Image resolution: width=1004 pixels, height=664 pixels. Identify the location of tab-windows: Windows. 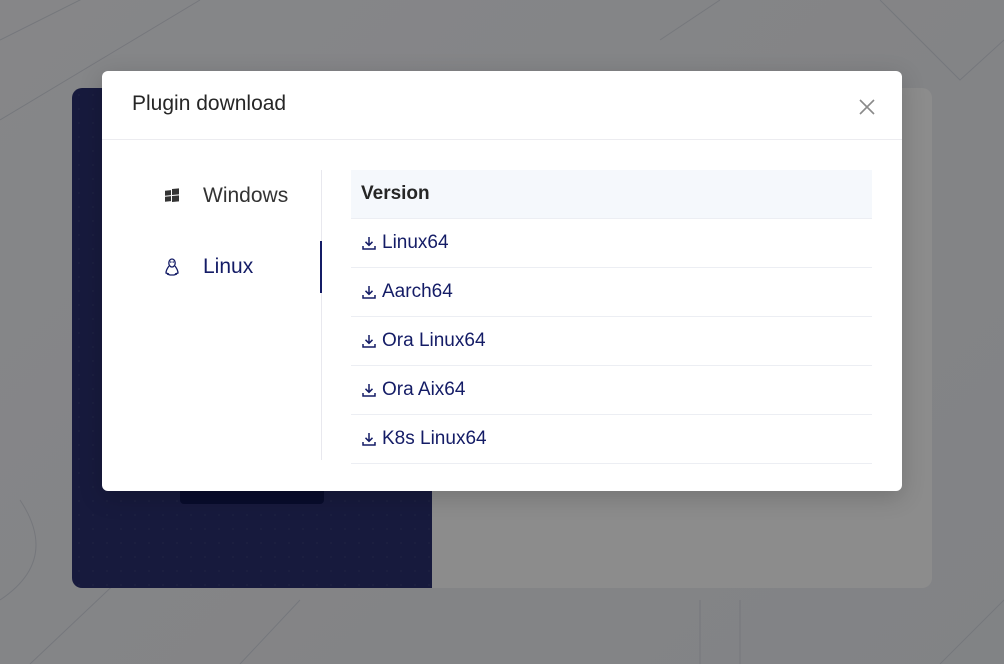
(241, 196).